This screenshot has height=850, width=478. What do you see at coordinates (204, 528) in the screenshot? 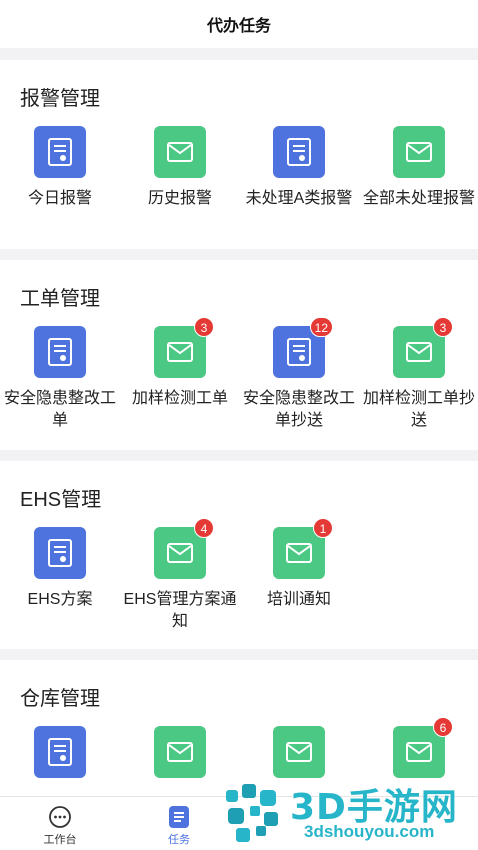
I see `notification-badge: 4` at bounding box center [204, 528].